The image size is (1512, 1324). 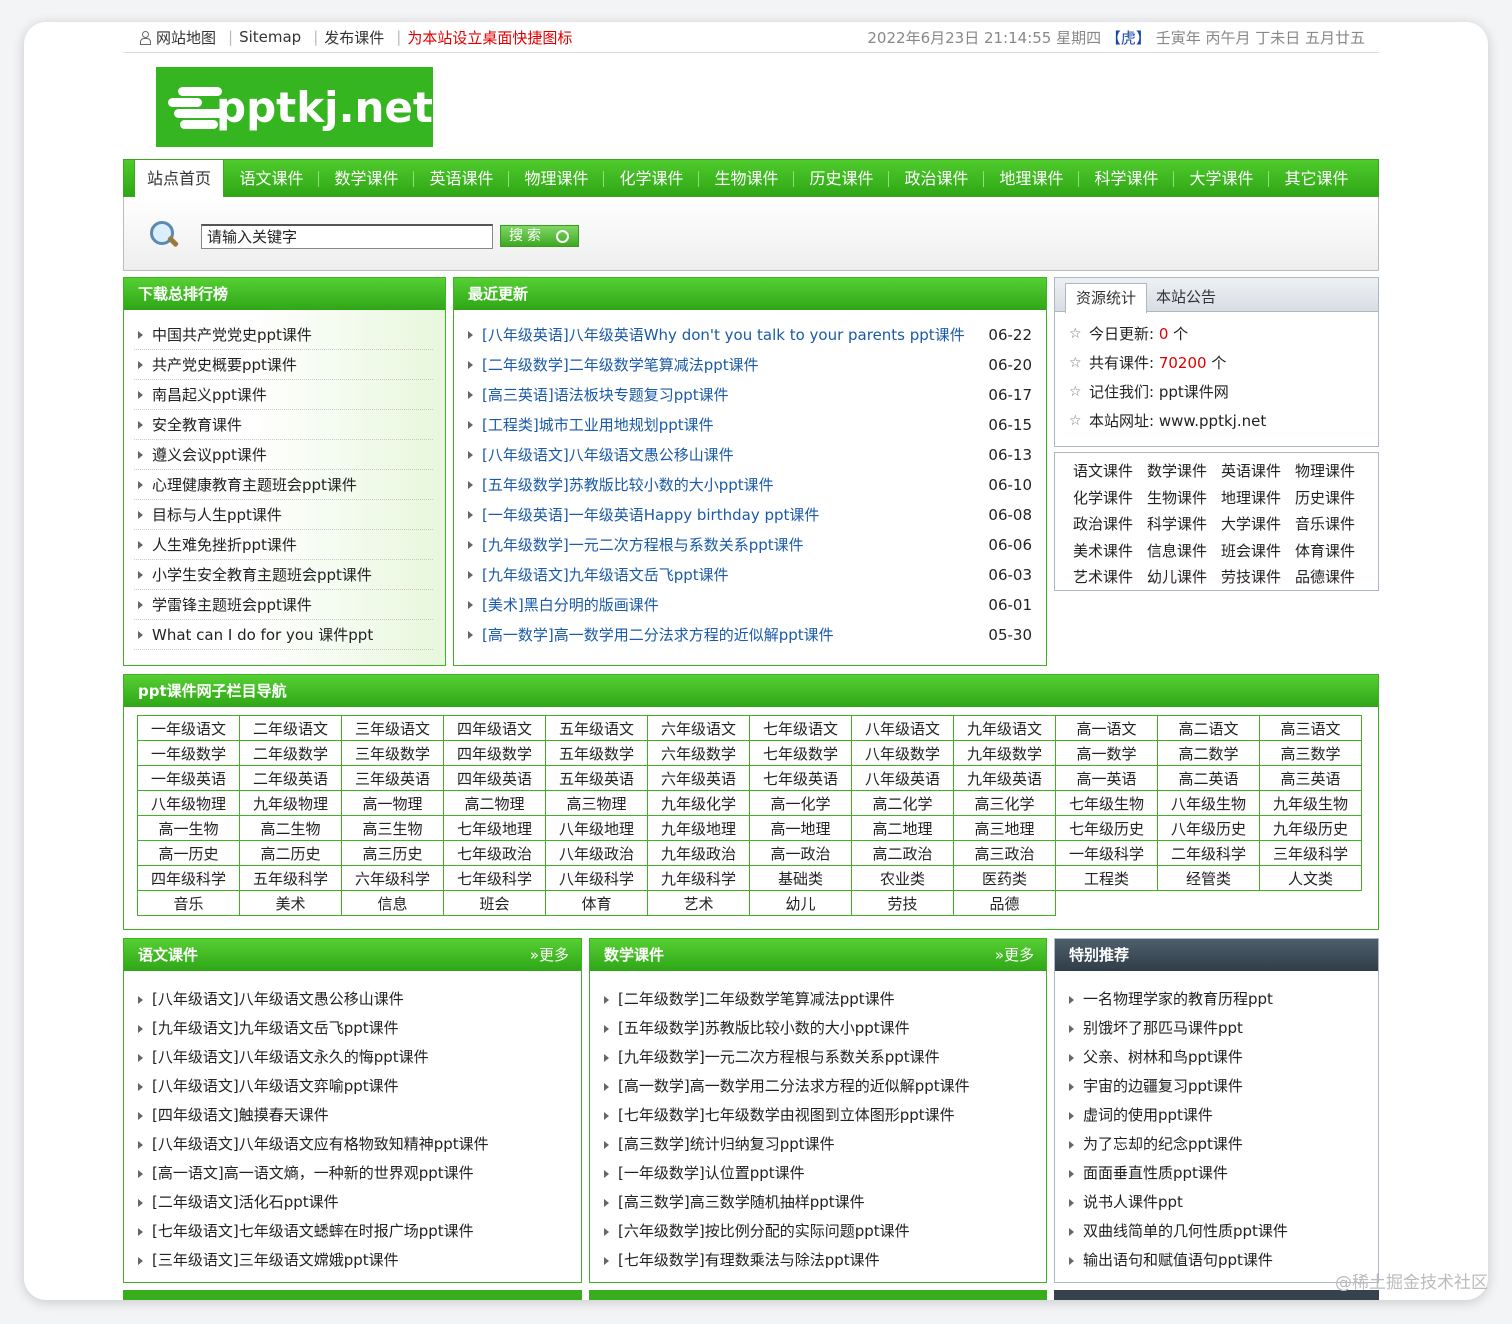 What do you see at coordinates (1184, 577) in the screenshot?
I see `subject-link: 幼儿课件` at bounding box center [1184, 577].